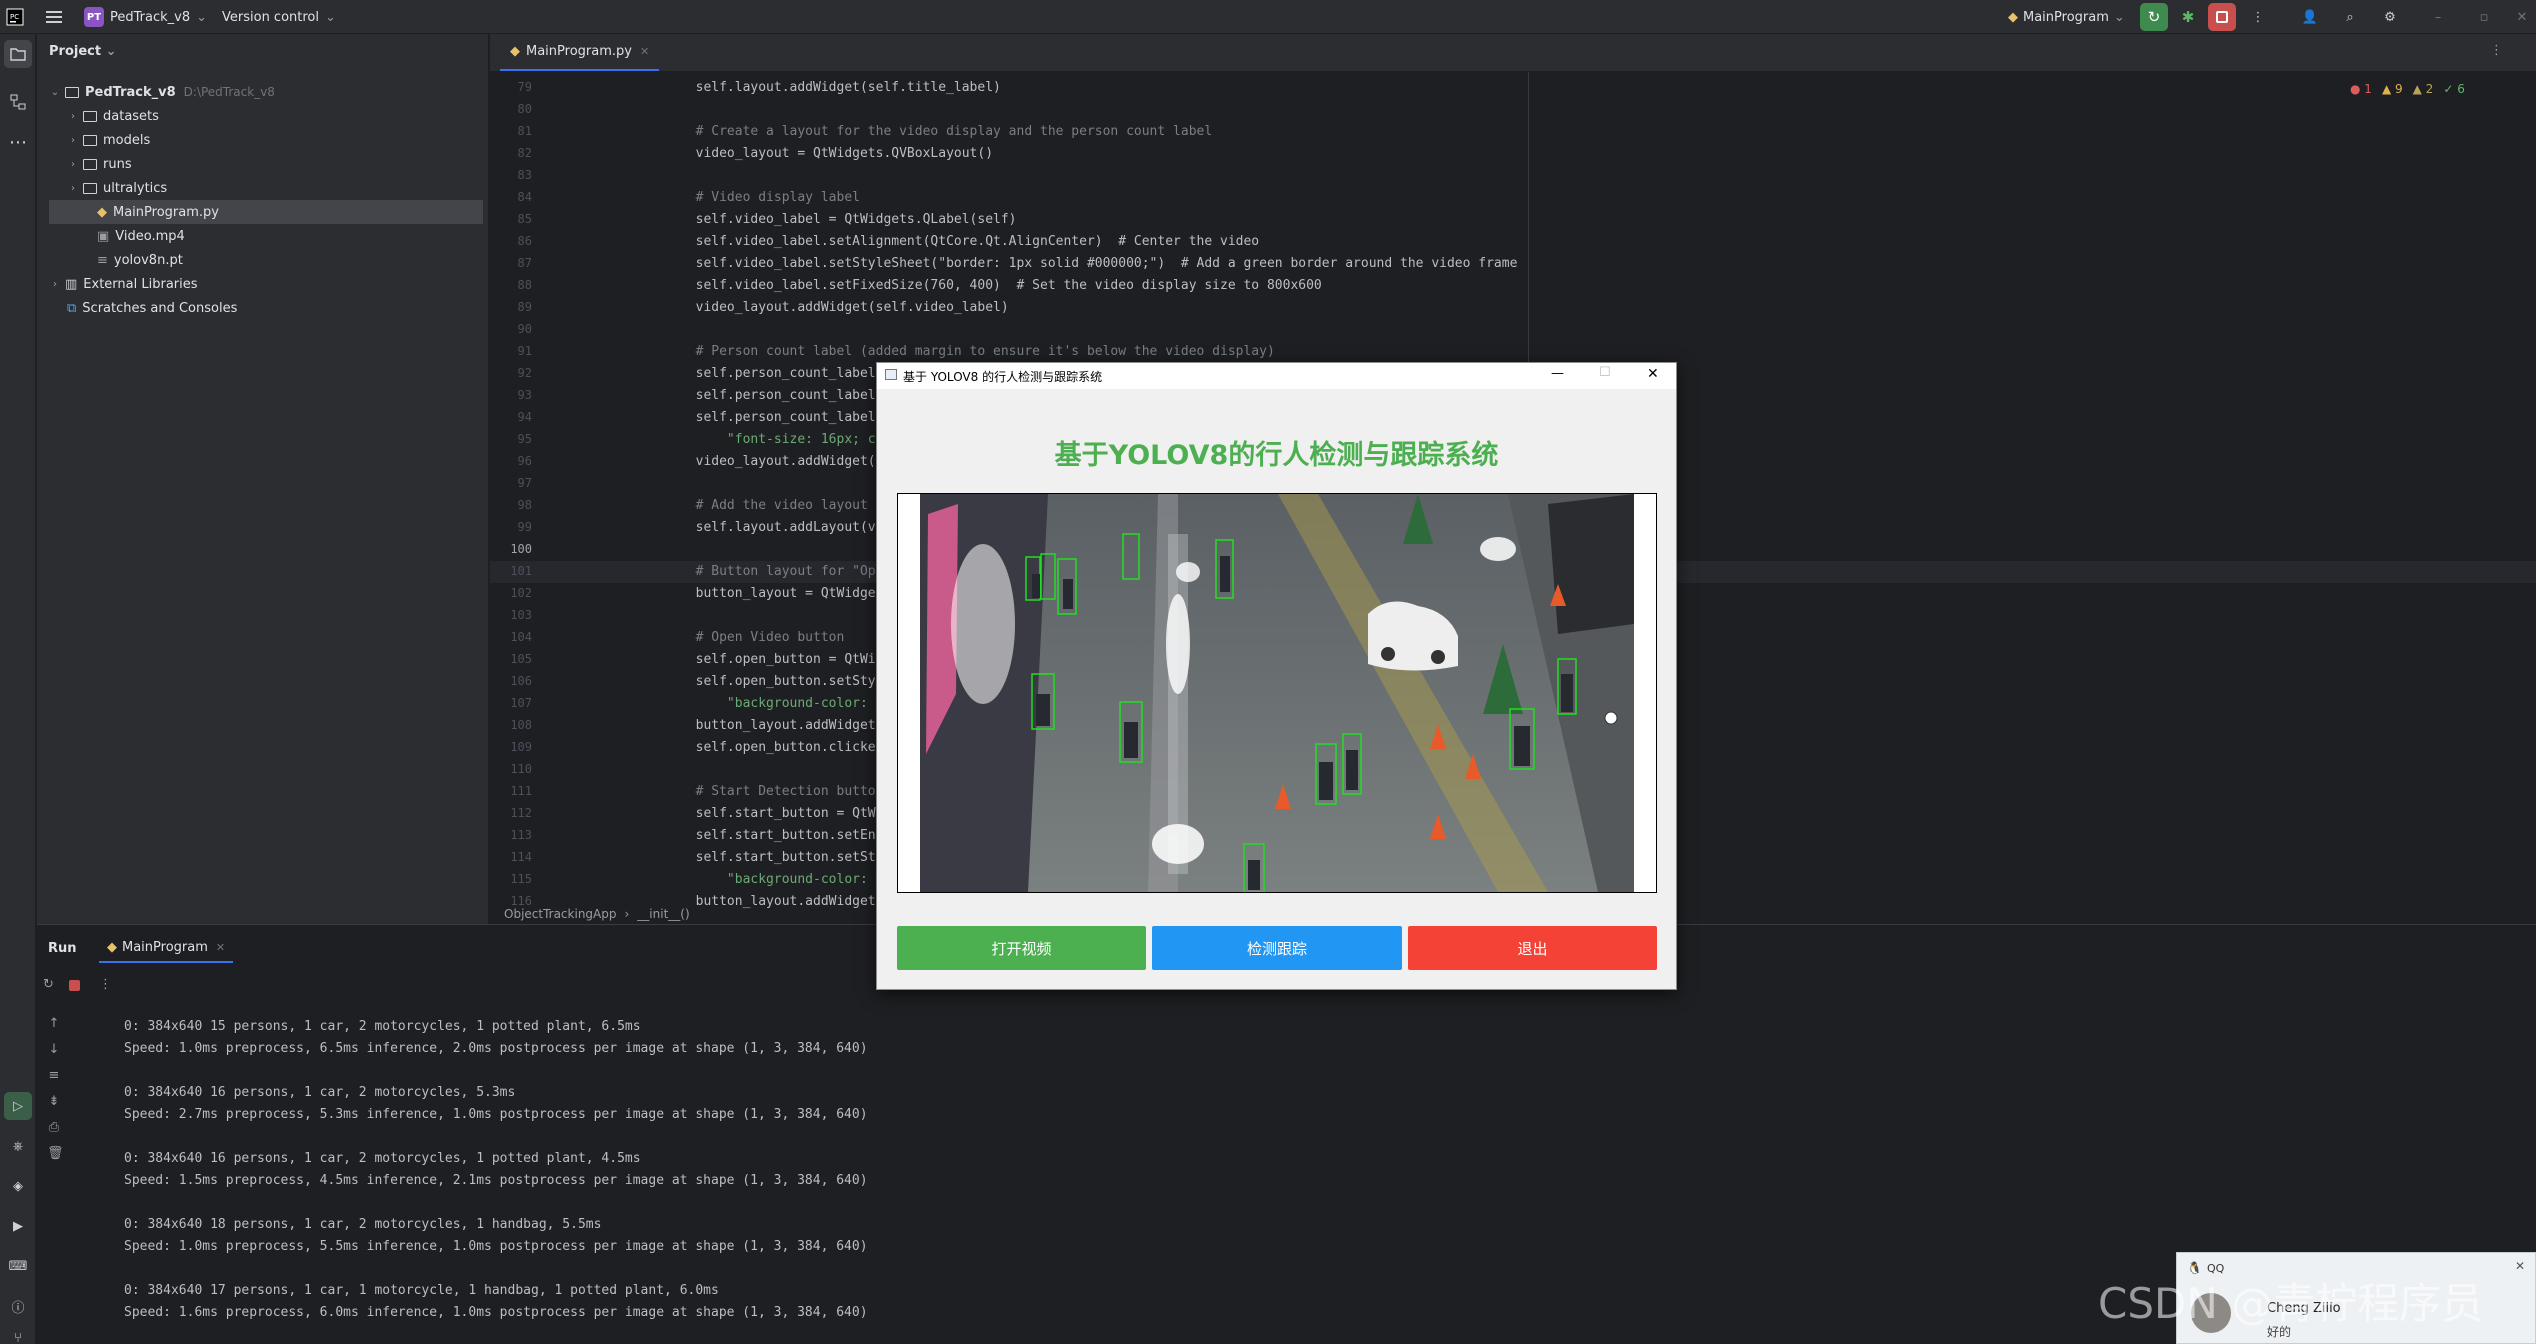 The height and width of the screenshot is (1344, 2536). I want to click on search-icon: ⌕, so click(2350, 17).